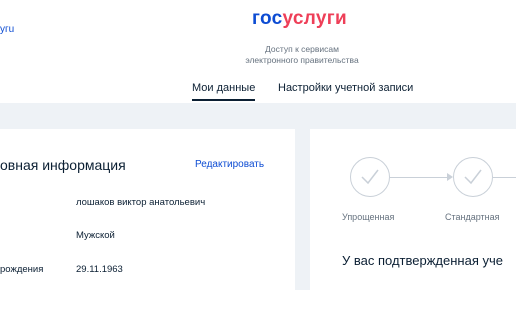  I want to click on back-link: угu, so click(7, 29).